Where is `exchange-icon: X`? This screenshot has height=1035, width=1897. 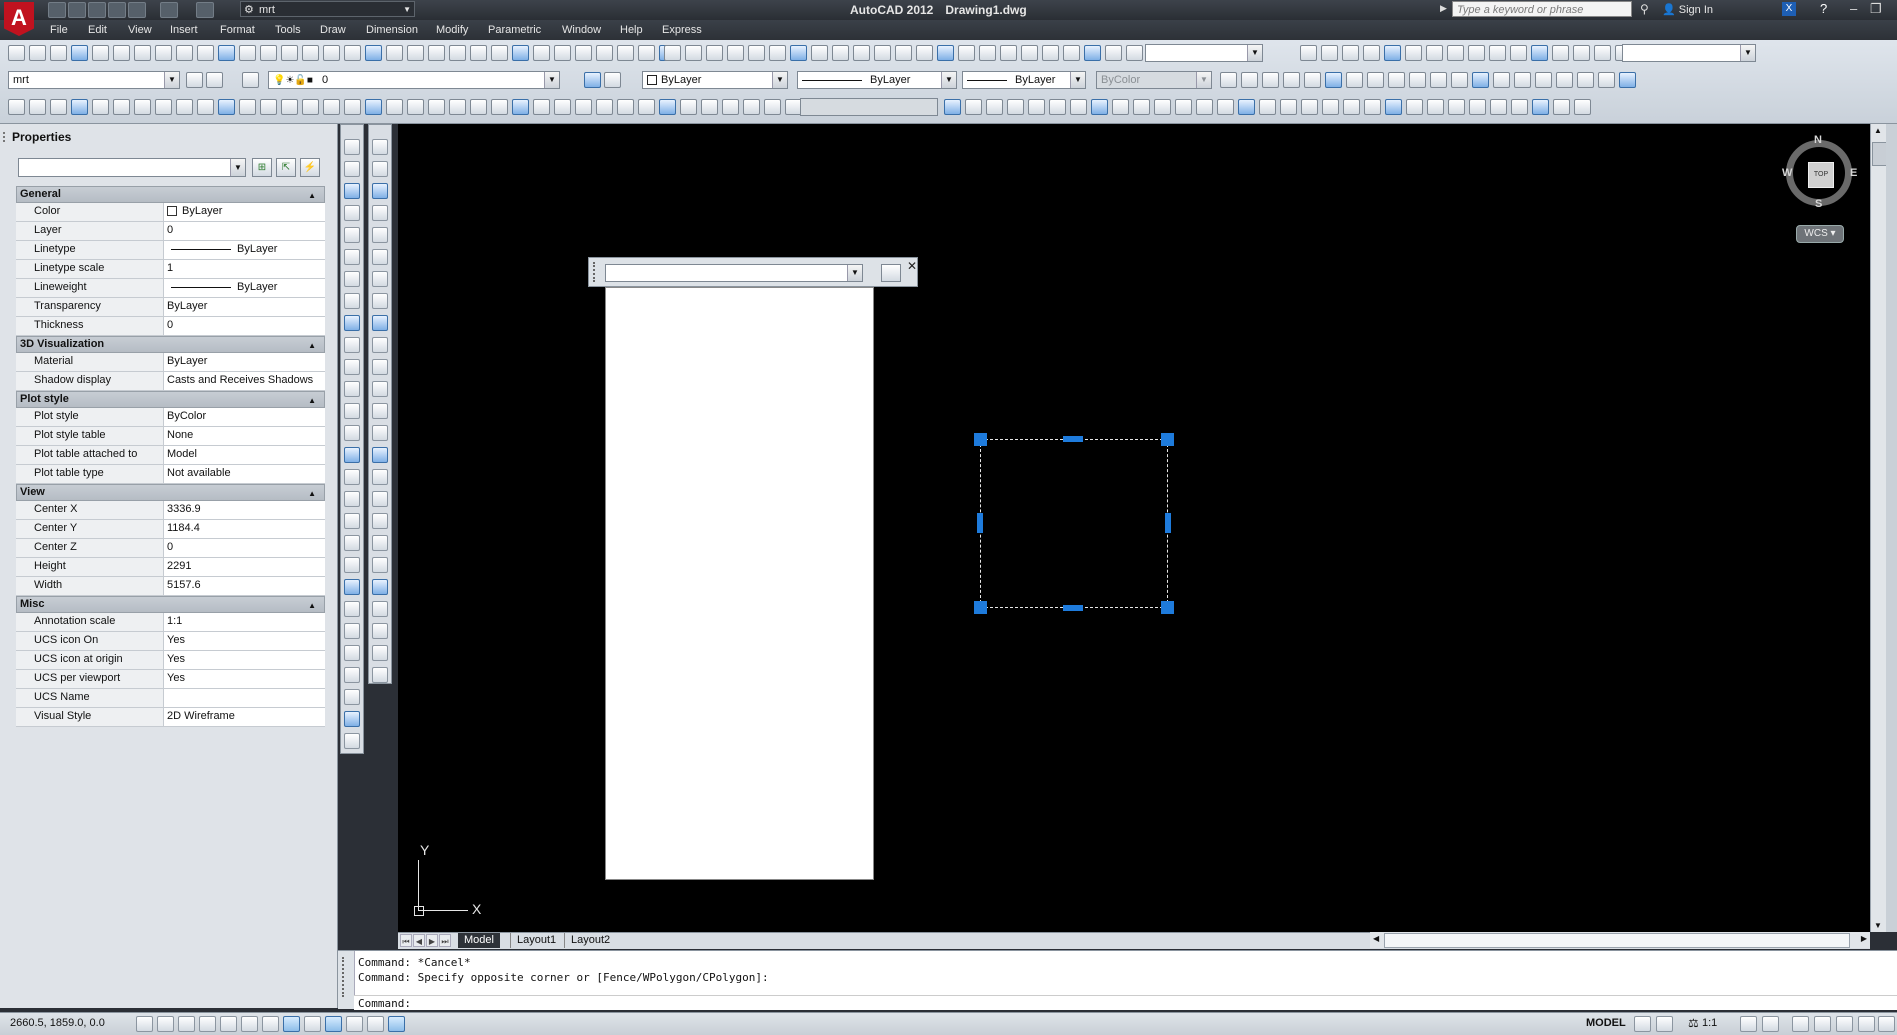
exchange-icon: X is located at coordinates (1789, 9).